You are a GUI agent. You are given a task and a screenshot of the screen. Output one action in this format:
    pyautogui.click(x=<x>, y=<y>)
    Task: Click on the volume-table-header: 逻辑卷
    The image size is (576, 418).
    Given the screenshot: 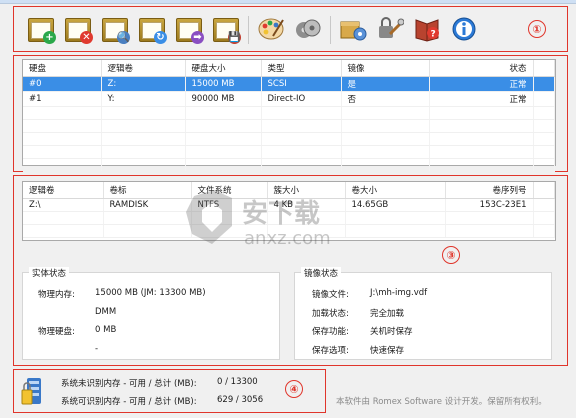 What is the action you would take?
    pyautogui.click(x=63, y=190)
    